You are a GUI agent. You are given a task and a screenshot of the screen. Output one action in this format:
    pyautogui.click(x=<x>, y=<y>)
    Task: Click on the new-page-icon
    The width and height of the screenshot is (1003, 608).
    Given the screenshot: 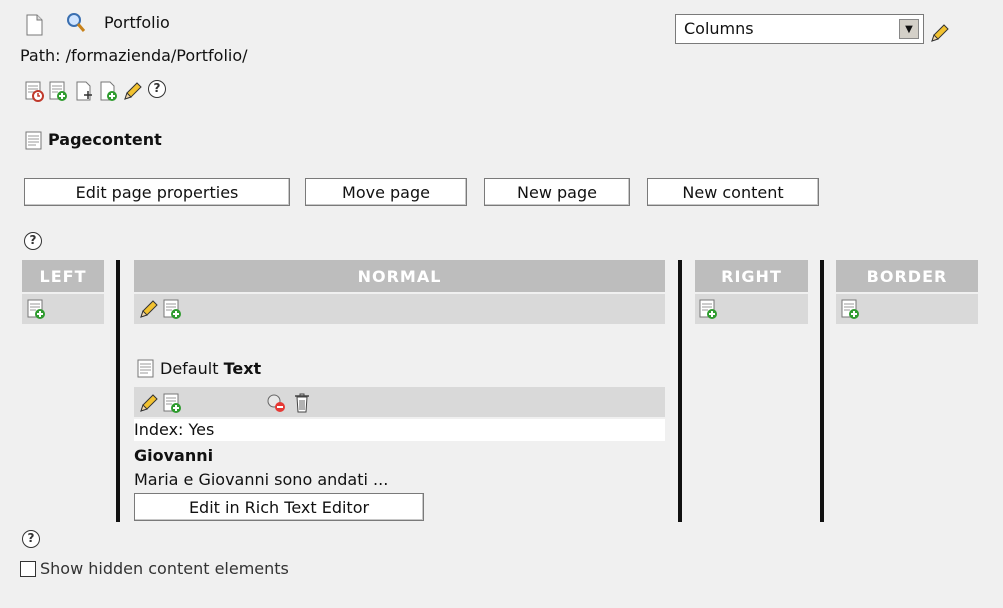 What is the action you would take?
    pyautogui.click(x=108, y=91)
    